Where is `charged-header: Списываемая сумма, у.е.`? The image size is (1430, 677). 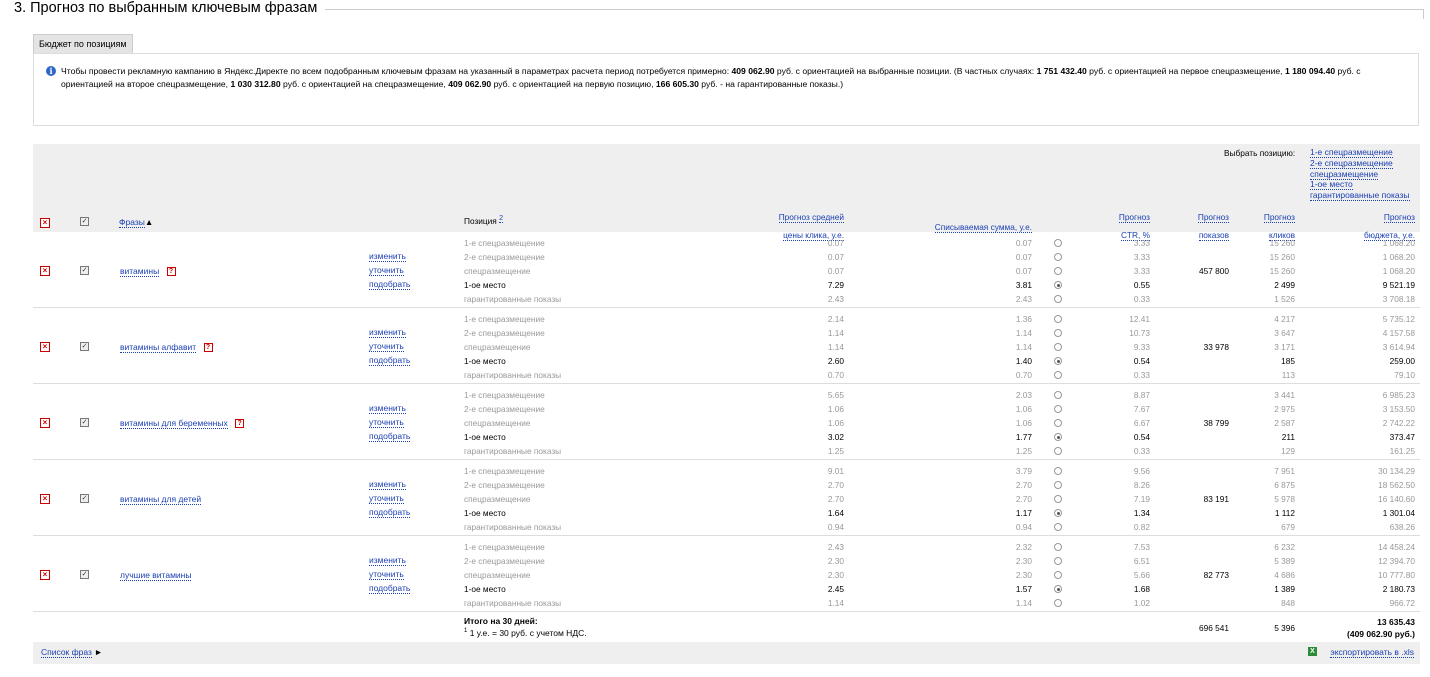
charged-header: Списываемая сумма, у.е. is located at coordinates (983, 226).